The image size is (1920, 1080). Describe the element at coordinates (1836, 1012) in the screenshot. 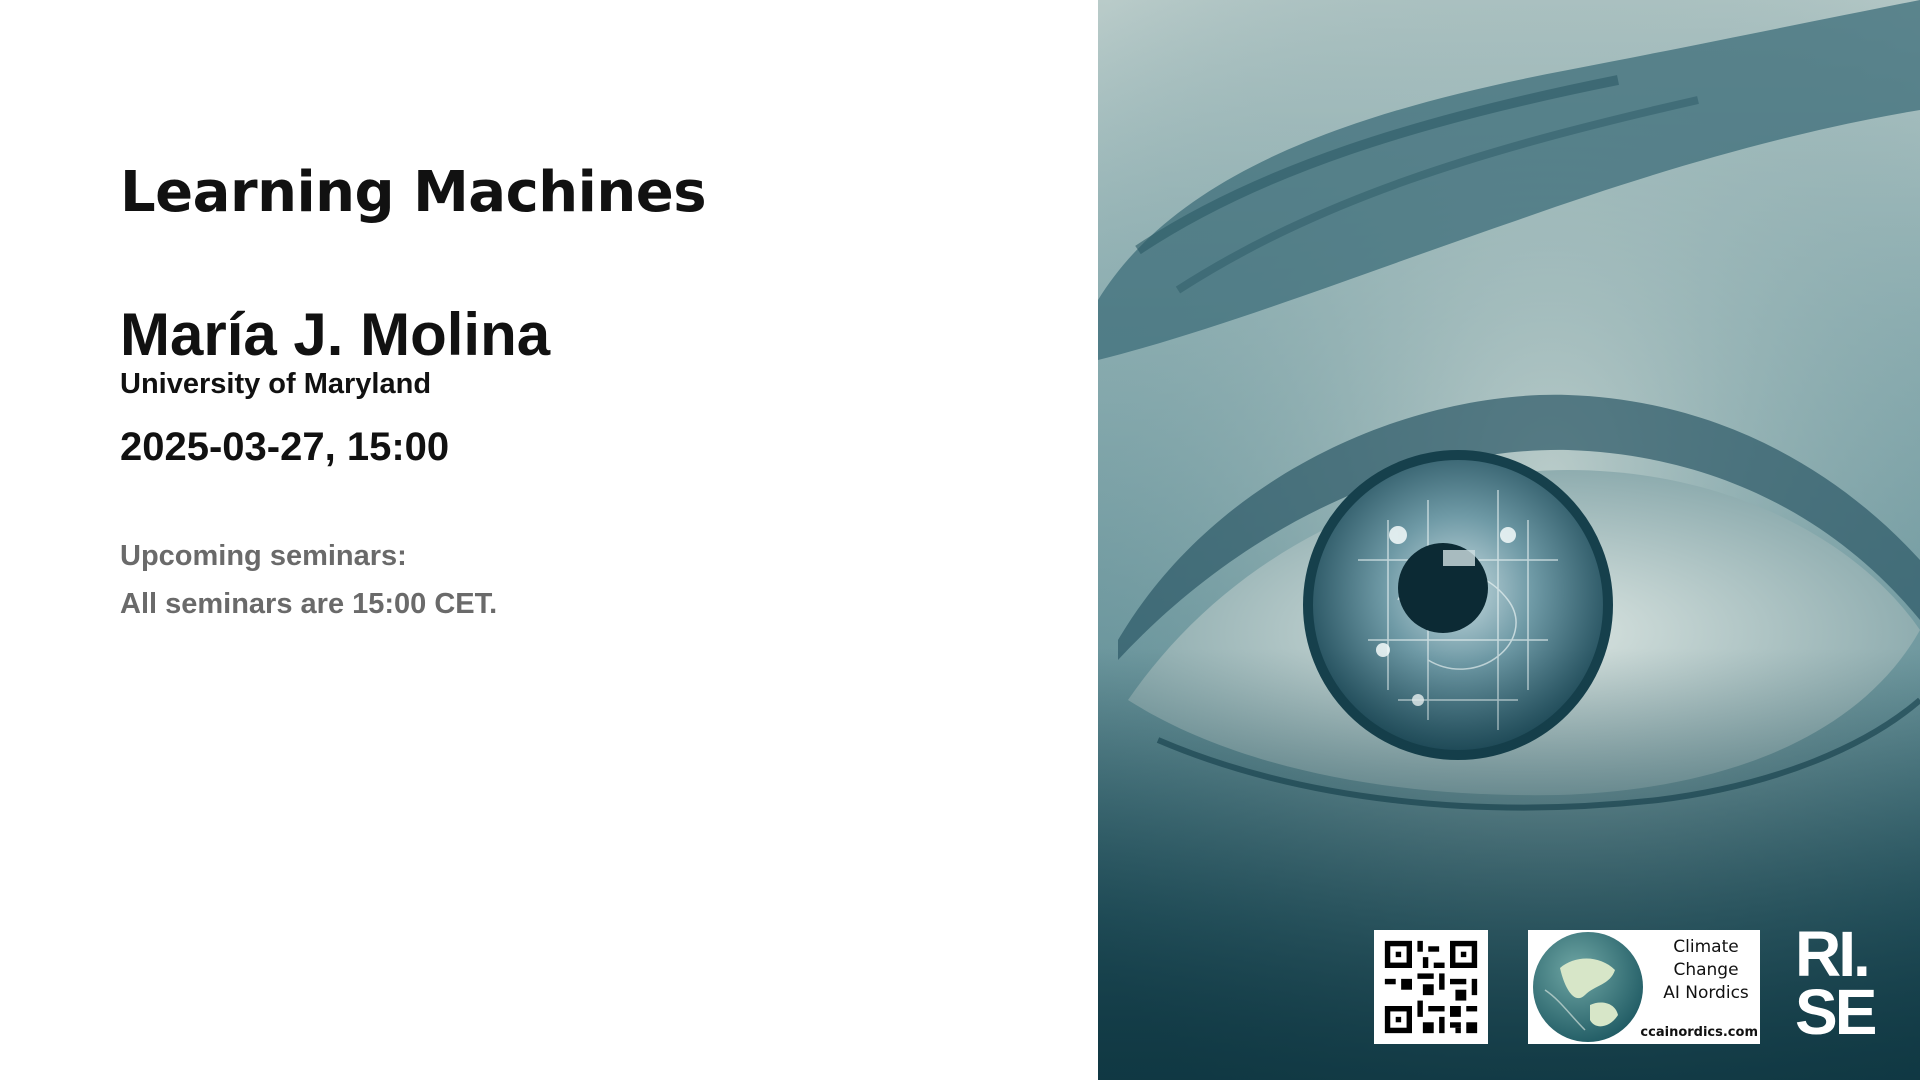

I see `rise-logo-line-2: SE` at that location.